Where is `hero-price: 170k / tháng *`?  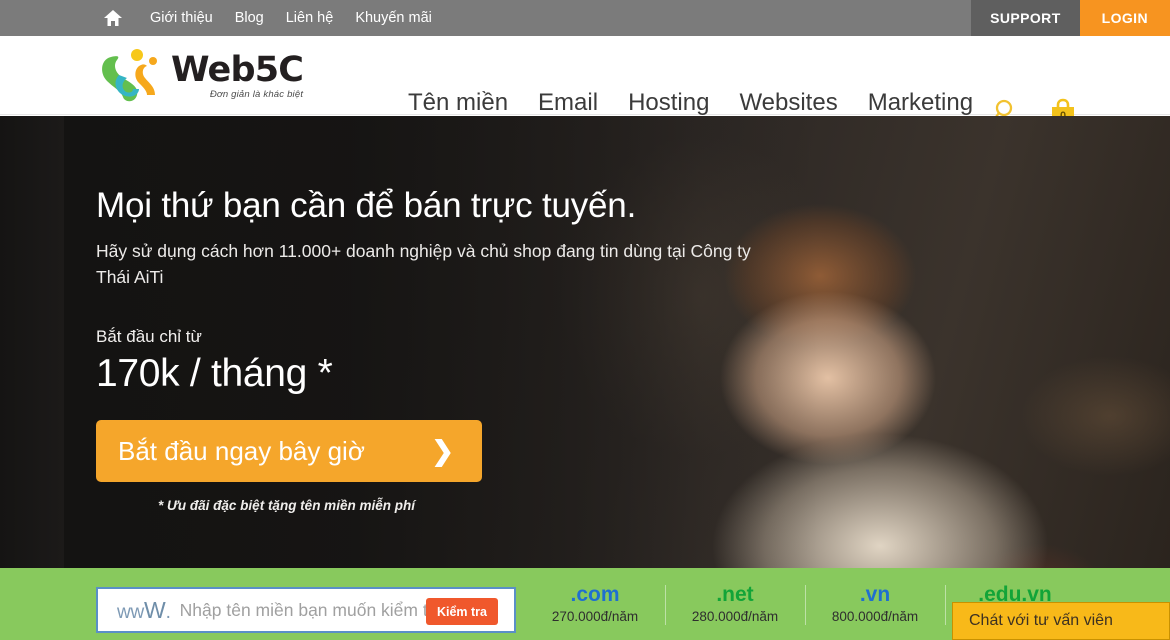 hero-price: 170k / tháng * is located at coordinates (214, 373).